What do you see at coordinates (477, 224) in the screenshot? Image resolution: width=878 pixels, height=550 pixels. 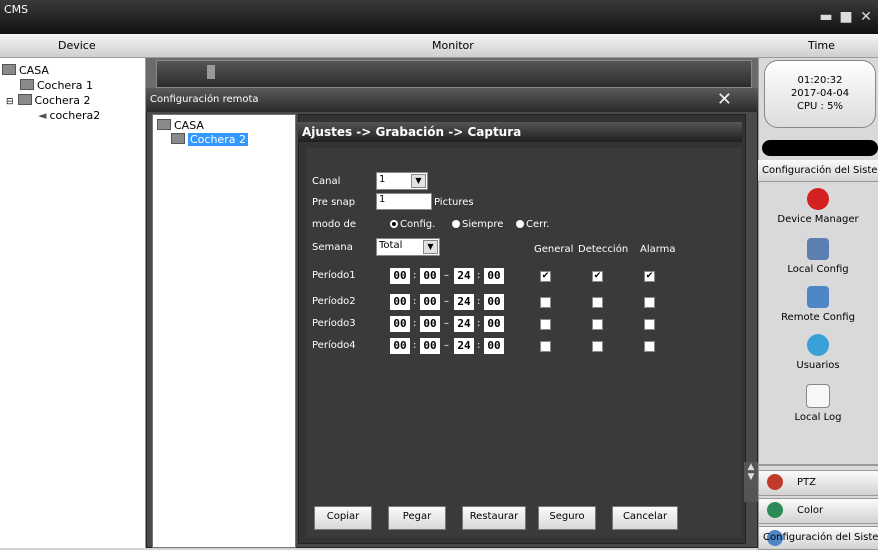 I see `mode-siempre-radio: Siempre` at bounding box center [477, 224].